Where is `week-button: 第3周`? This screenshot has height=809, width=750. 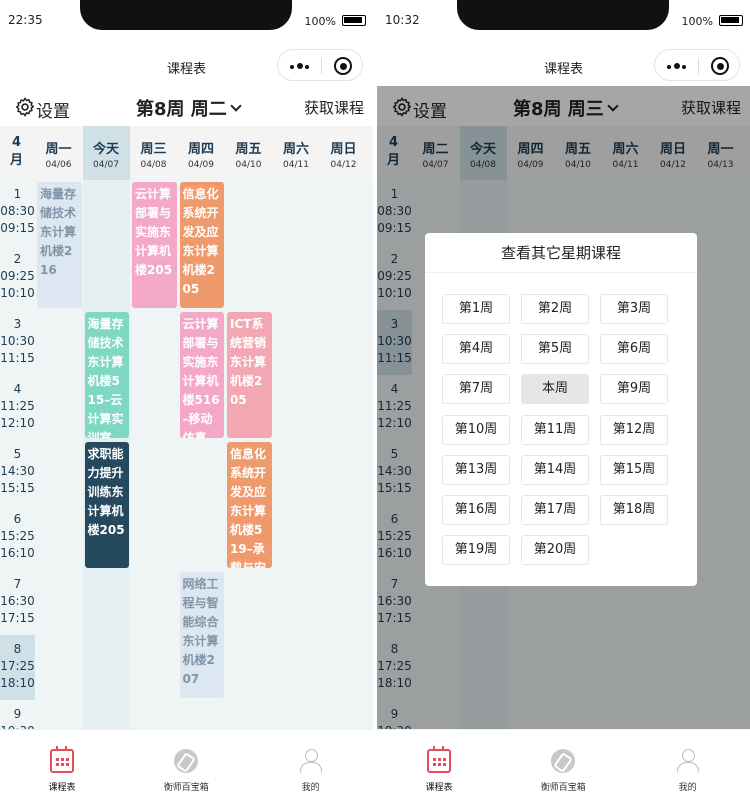 week-button: 第3周 is located at coordinates (634, 309).